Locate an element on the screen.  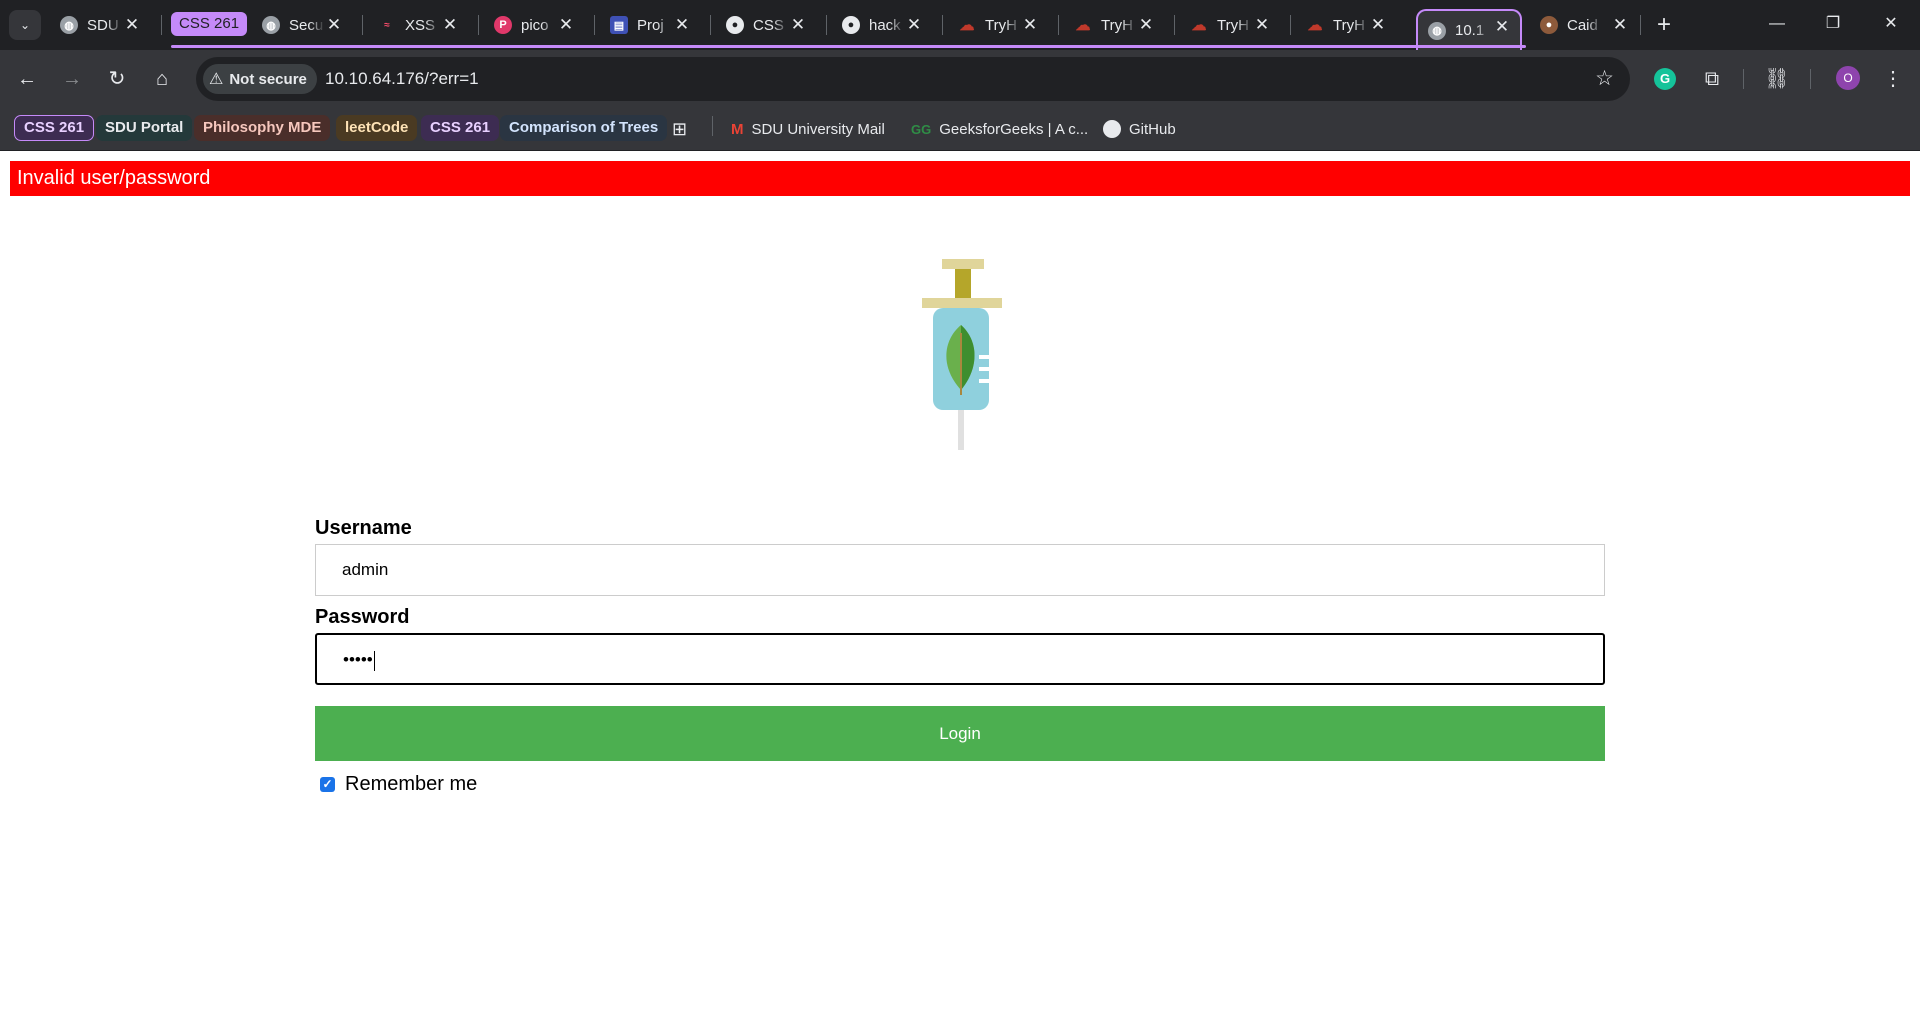
remember-me-checkbox: ✓ is located at coordinates (327, 784).